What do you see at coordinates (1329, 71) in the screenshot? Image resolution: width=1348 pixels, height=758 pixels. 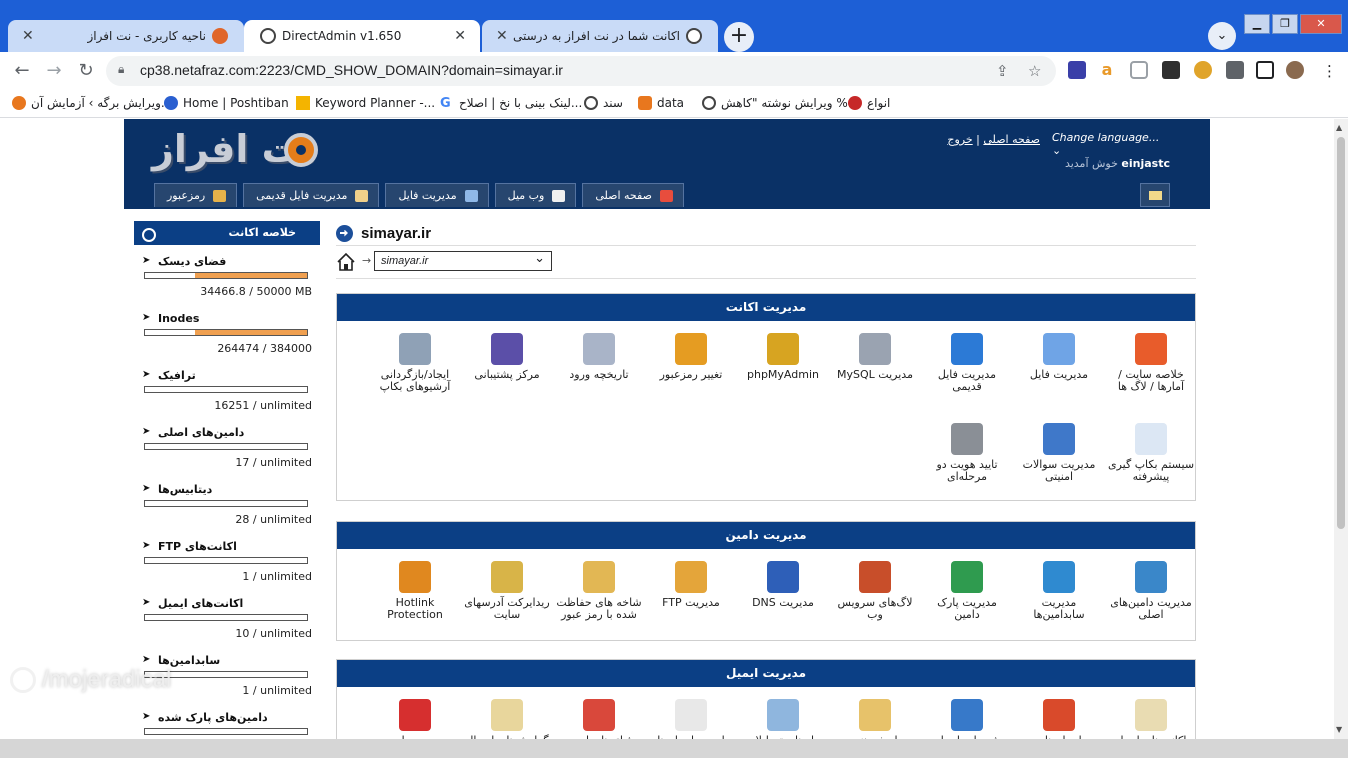 I see `menu-dots-icon: ⋮` at bounding box center [1329, 71].